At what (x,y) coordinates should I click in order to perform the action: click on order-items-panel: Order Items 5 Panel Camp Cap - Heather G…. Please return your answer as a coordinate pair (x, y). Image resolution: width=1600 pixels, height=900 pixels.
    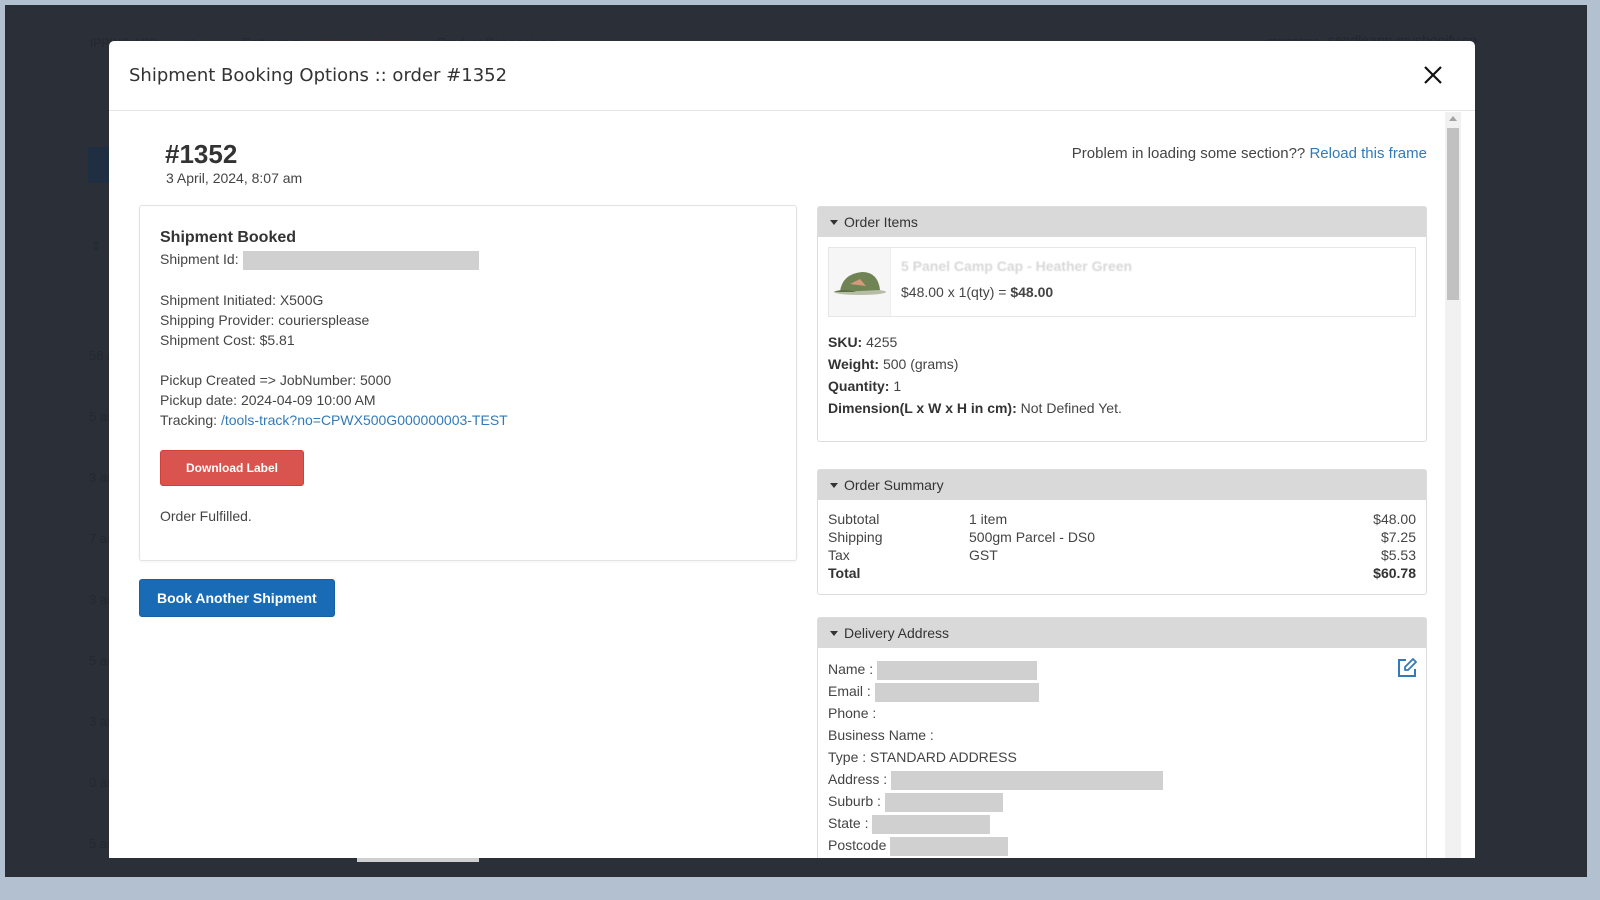
    Looking at the image, I should click on (1122, 324).